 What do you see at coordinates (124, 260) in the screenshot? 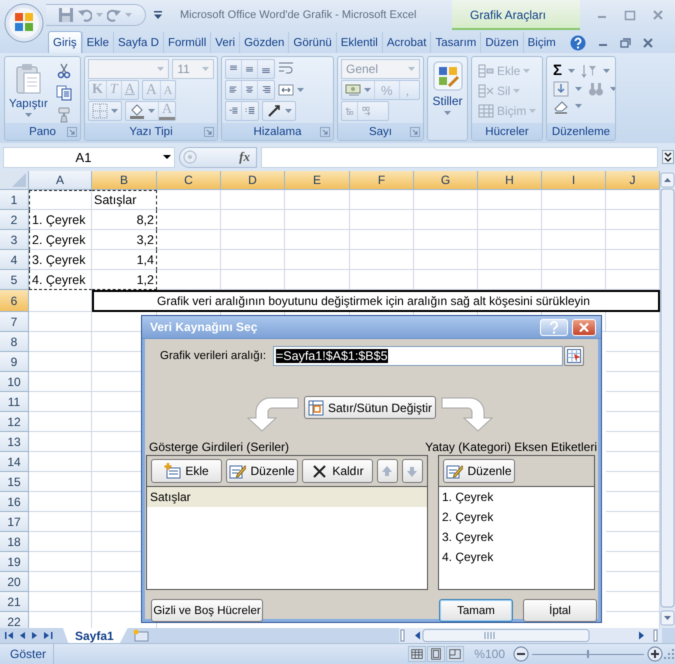
I see `table-cell: 1,4` at bounding box center [124, 260].